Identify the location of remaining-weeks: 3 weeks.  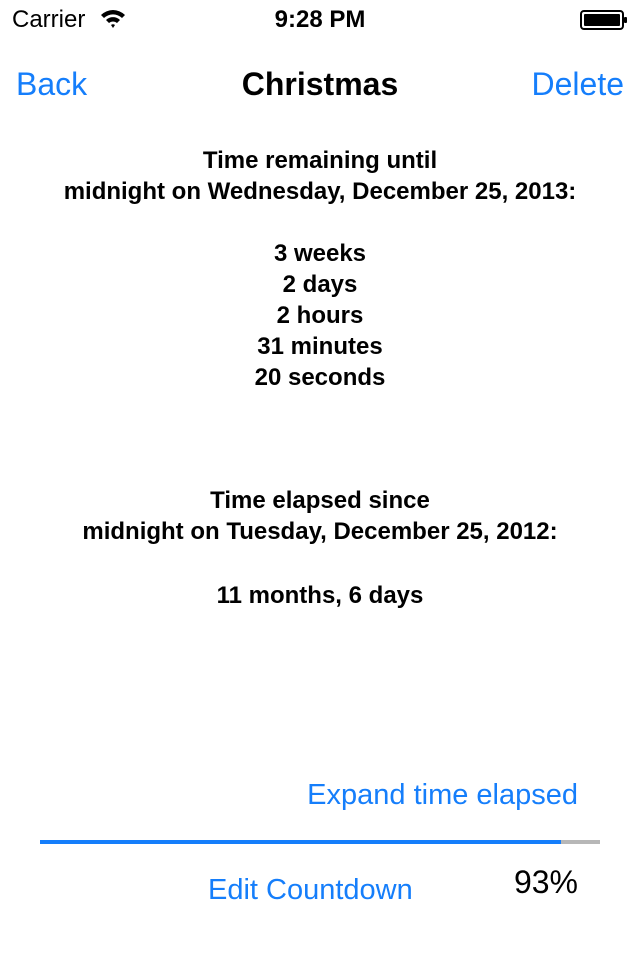
(320, 253).